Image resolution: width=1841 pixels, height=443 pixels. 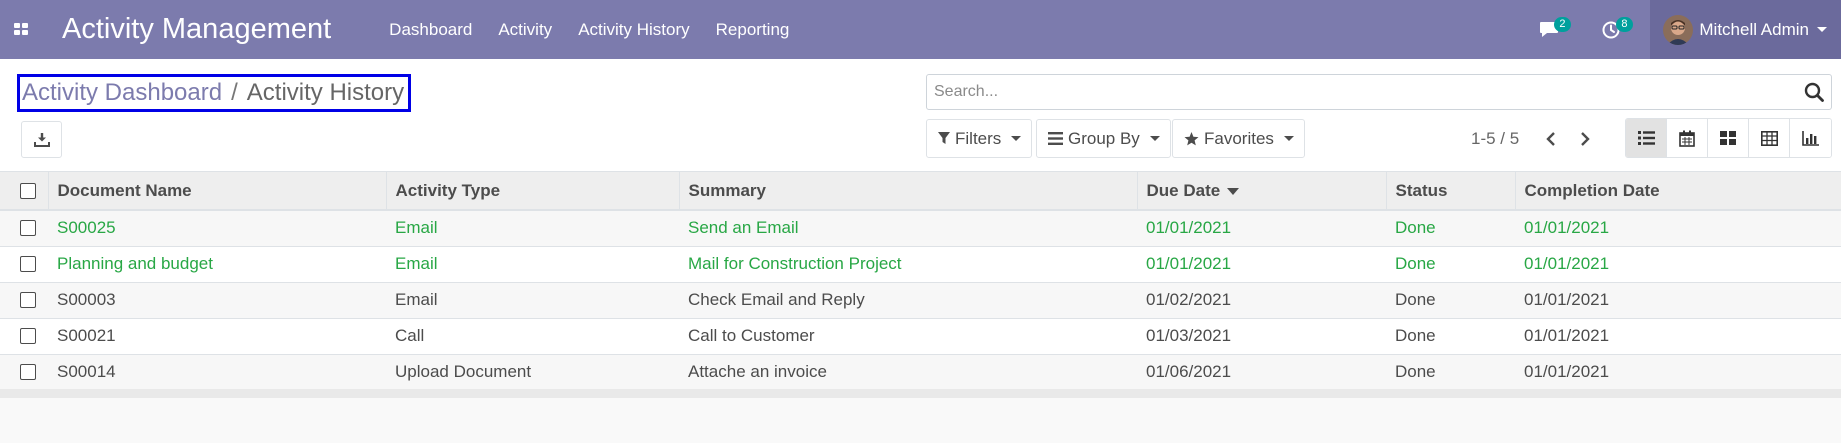 What do you see at coordinates (1611, 29) in the screenshot?
I see `activities-button: 8` at bounding box center [1611, 29].